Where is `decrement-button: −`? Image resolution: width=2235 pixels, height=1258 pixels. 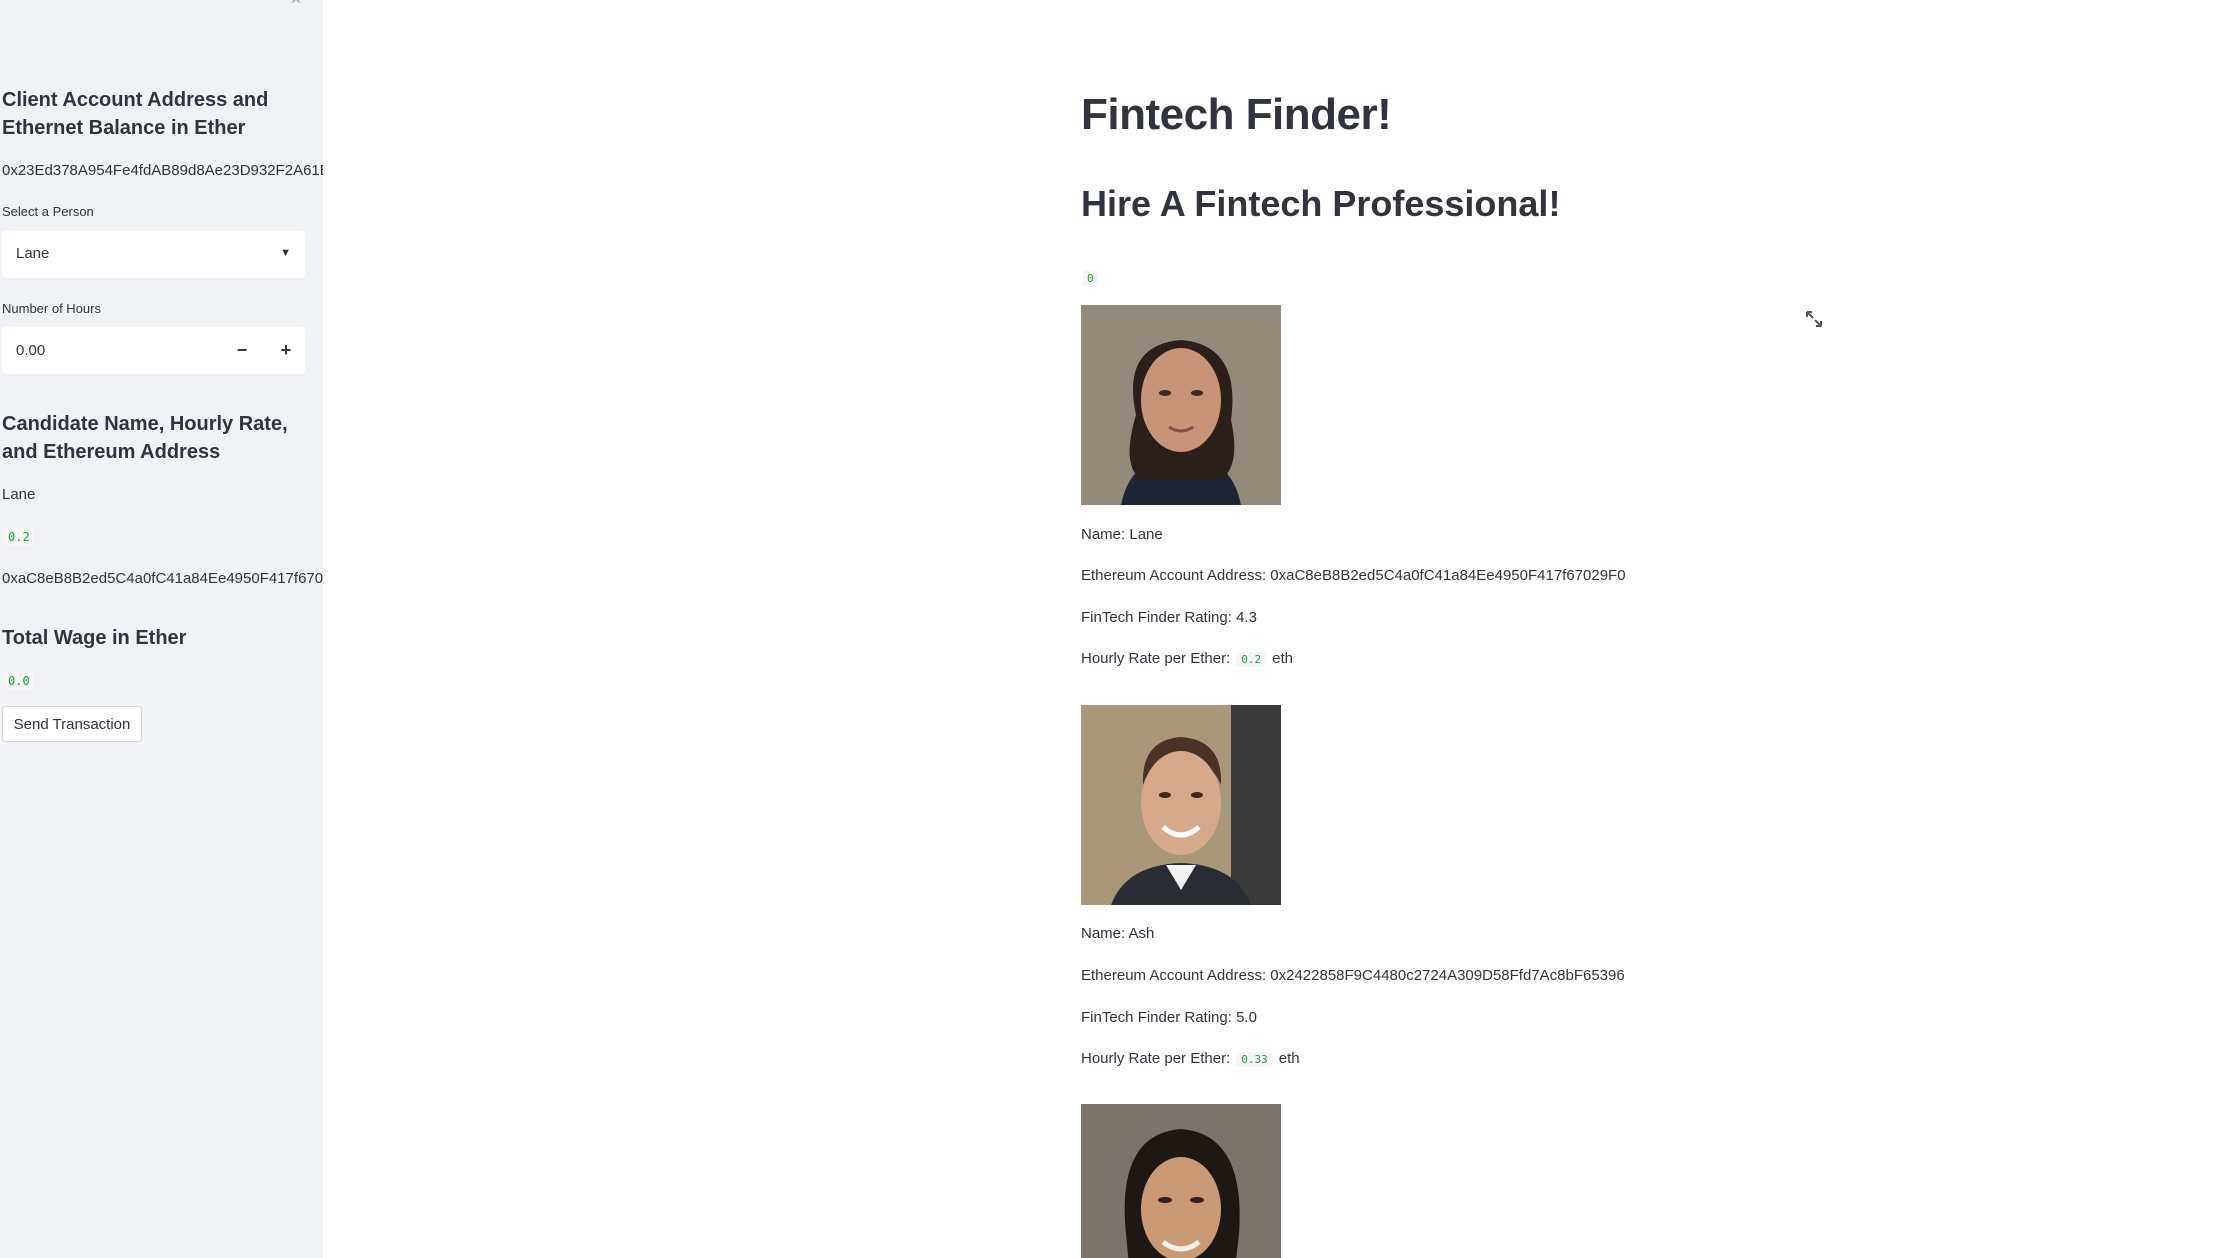 decrement-button: − is located at coordinates (242, 350).